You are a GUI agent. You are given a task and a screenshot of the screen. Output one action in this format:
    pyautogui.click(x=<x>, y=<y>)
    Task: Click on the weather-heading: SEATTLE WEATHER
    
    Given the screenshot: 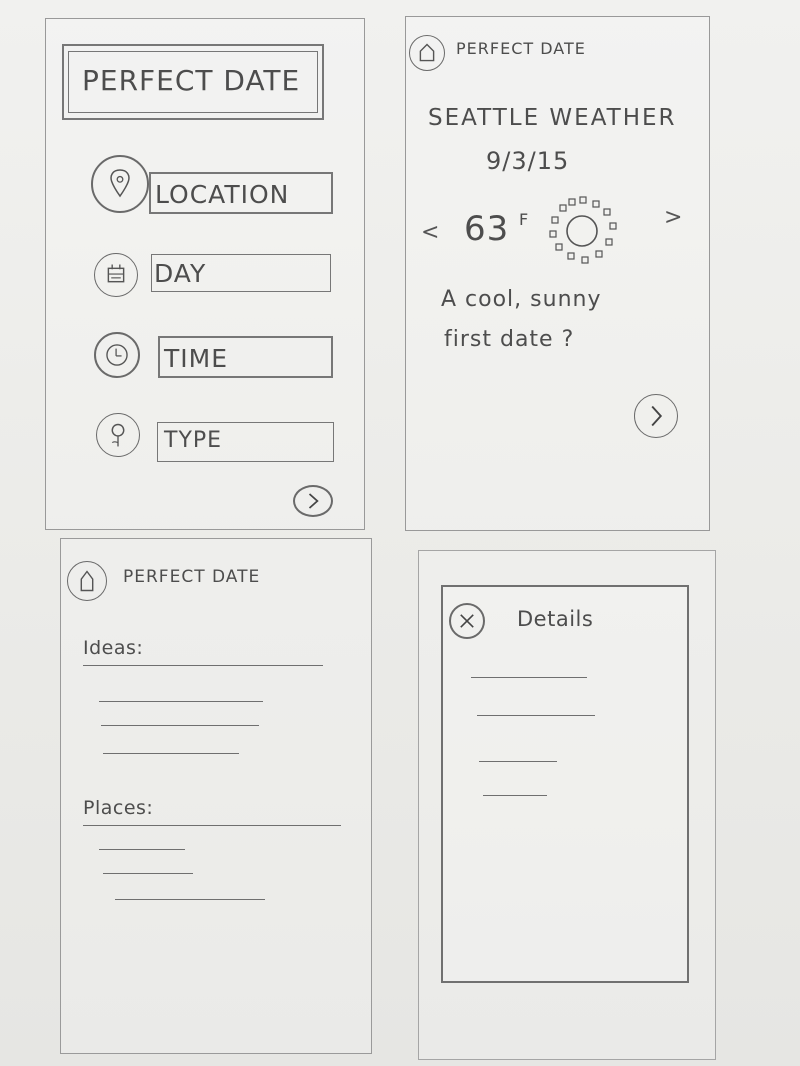 What is the action you would take?
    pyautogui.click(x=552, y=118)
    